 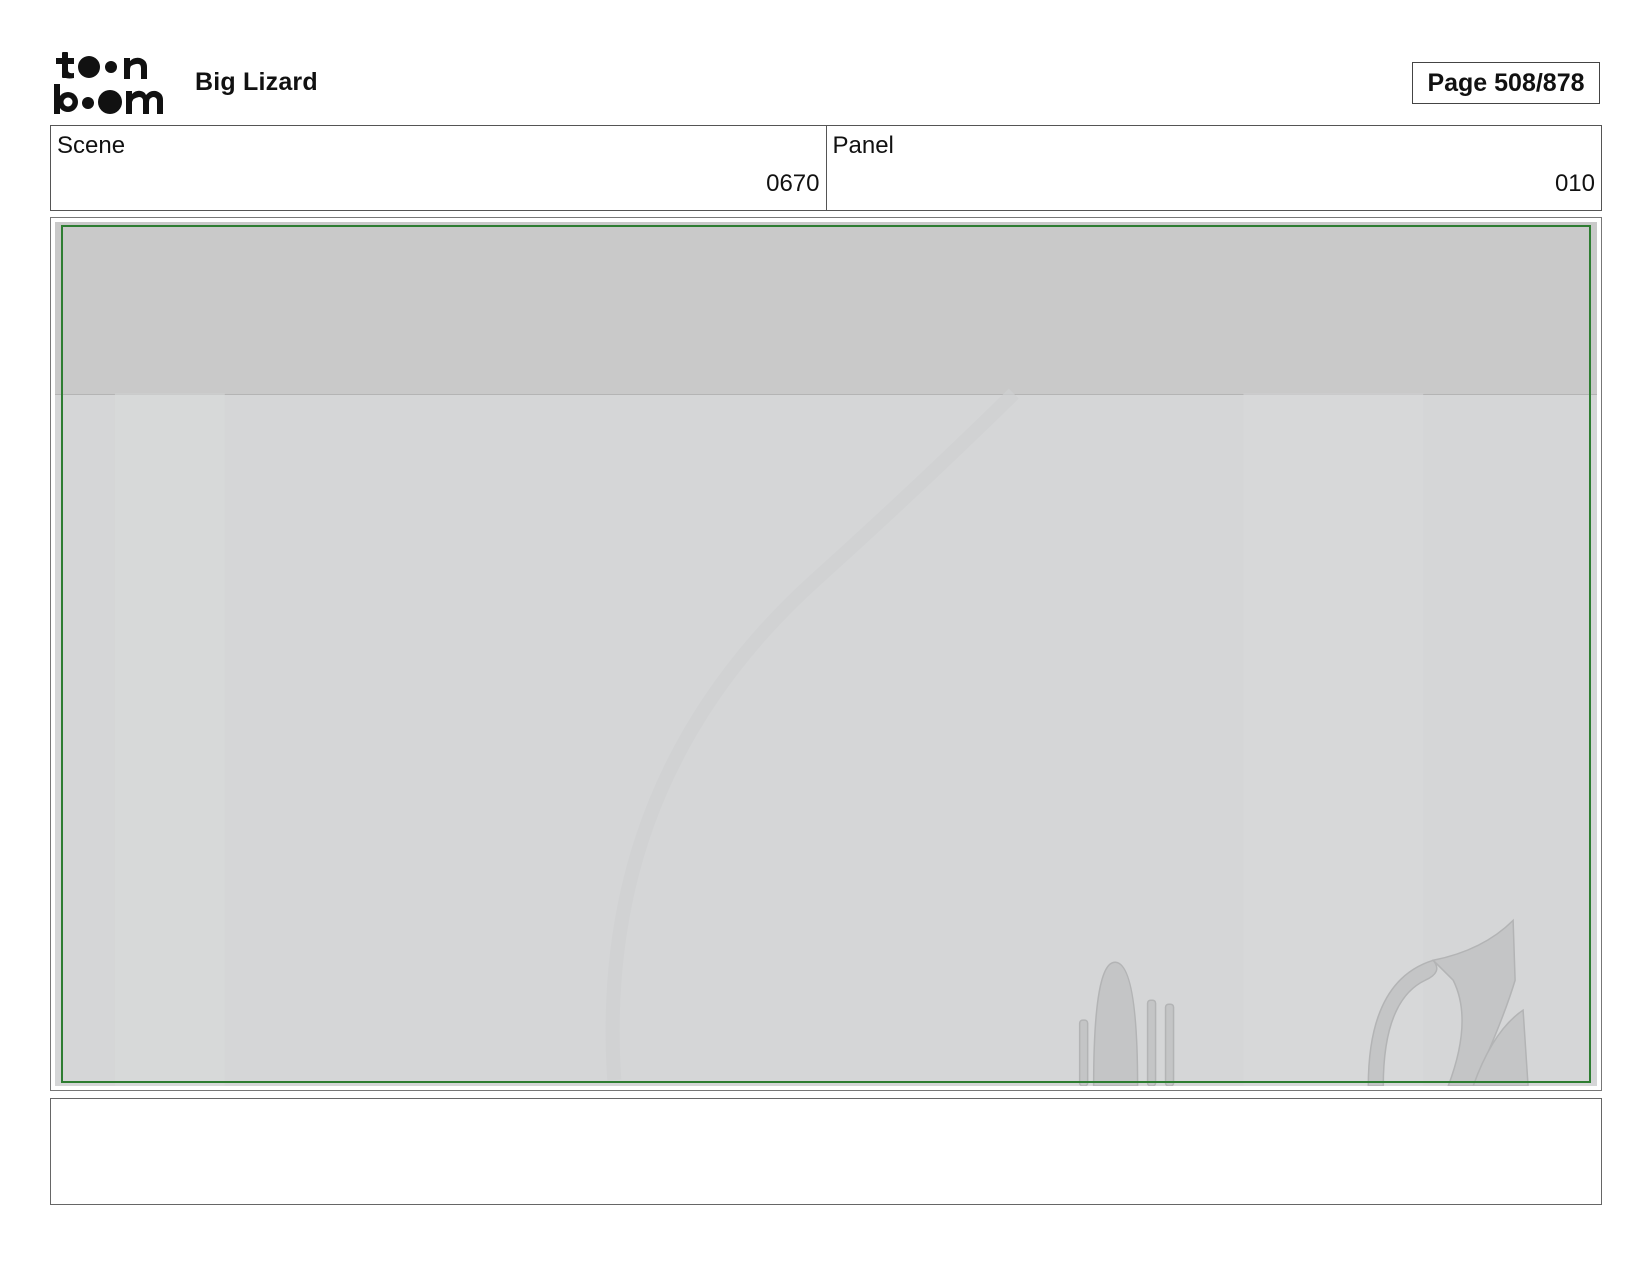 I want to click on page-indicator: Page 508/878, so click(x=1506, y=83).